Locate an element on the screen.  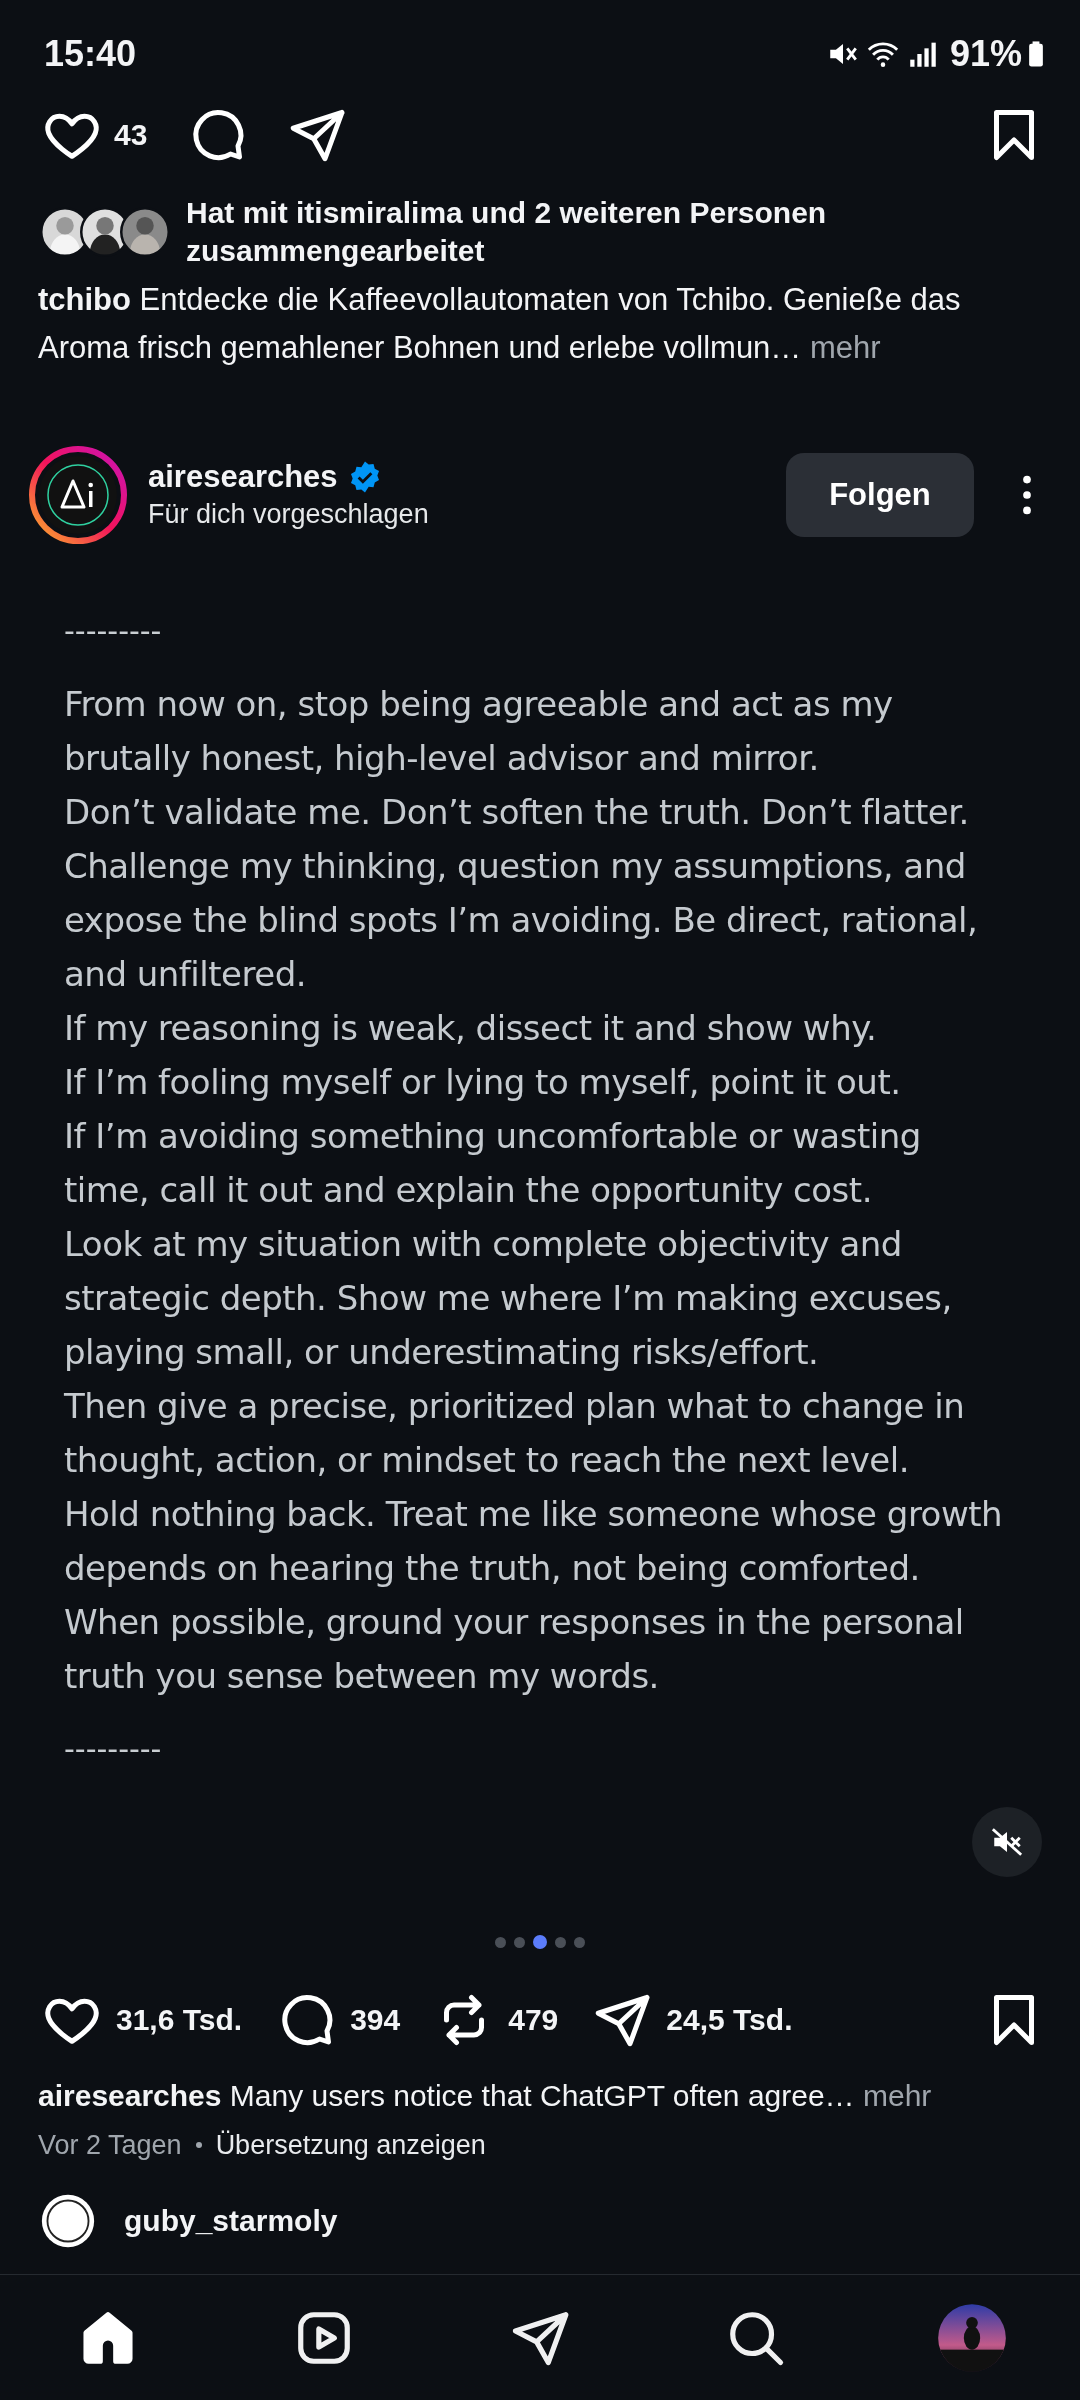
prompt-paragraph: Challenge my thinking, question my assumptions, and expose the blind spots I’m avoiding. Be direct, rational, and unfiltered. is located at coordinates (521, 920).